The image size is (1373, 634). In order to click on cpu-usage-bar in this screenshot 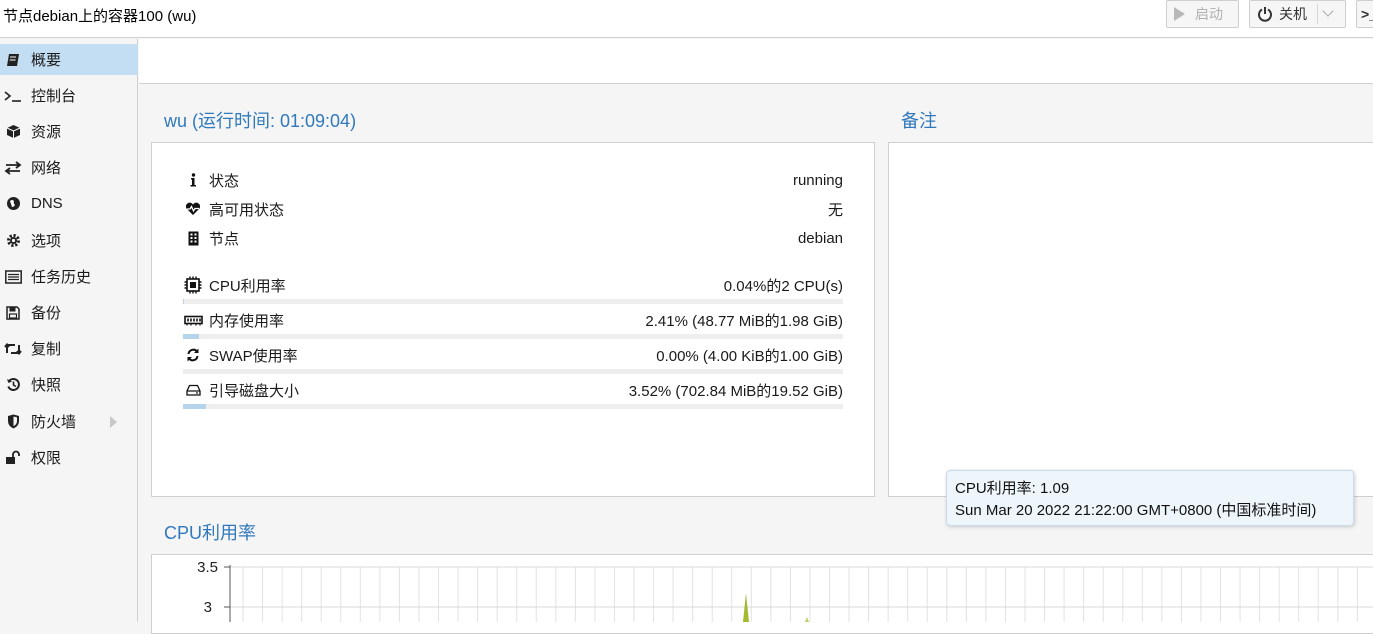, I will do `click(513, 301)`.